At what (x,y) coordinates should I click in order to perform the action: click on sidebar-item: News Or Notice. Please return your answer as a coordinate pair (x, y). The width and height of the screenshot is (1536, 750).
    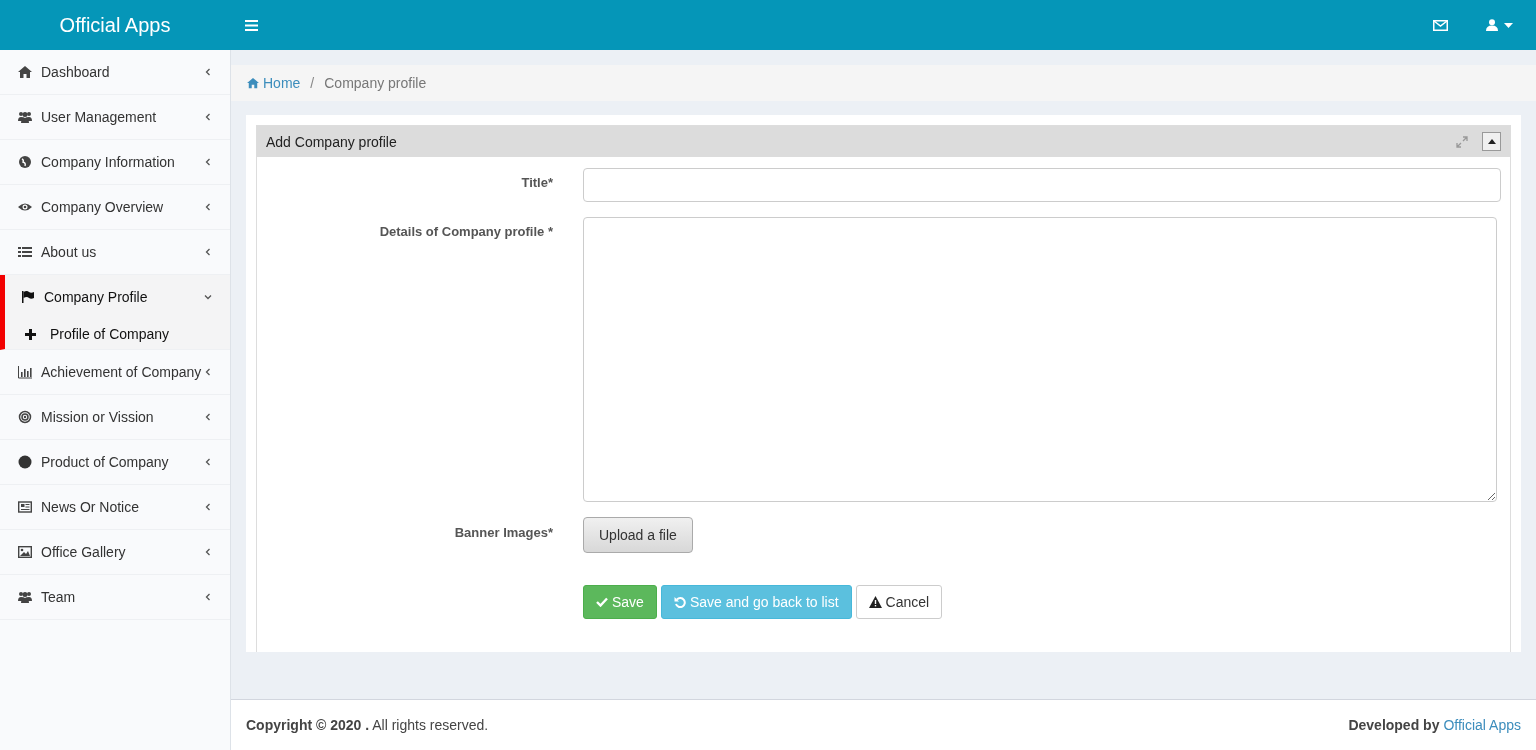
    Looking at the image, I should click on (115, 507).